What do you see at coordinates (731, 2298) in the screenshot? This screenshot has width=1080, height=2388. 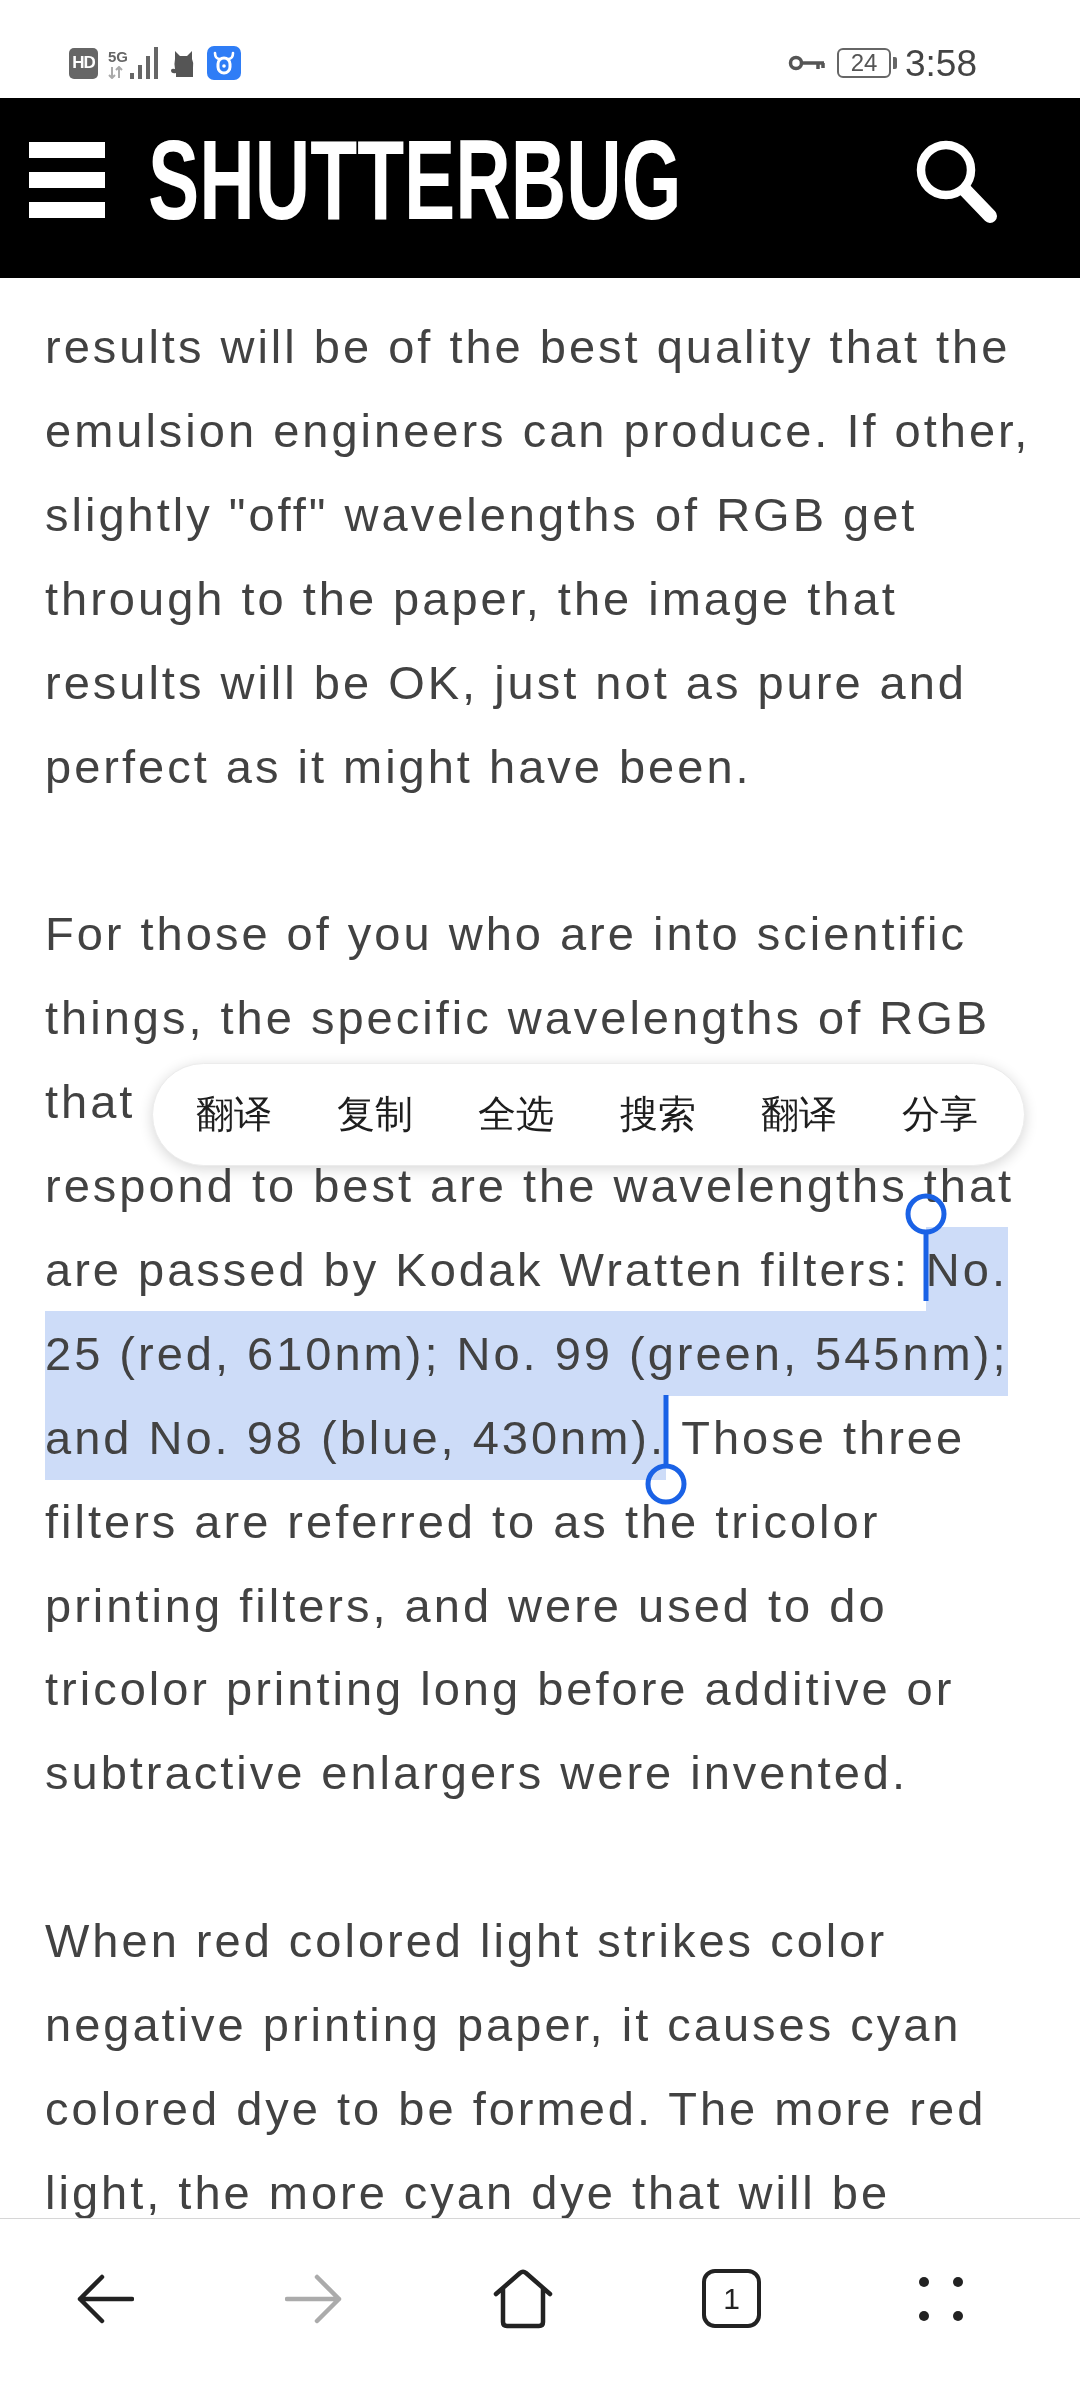 I see `tabs-button: 1` at bounding box center [731, 2298].